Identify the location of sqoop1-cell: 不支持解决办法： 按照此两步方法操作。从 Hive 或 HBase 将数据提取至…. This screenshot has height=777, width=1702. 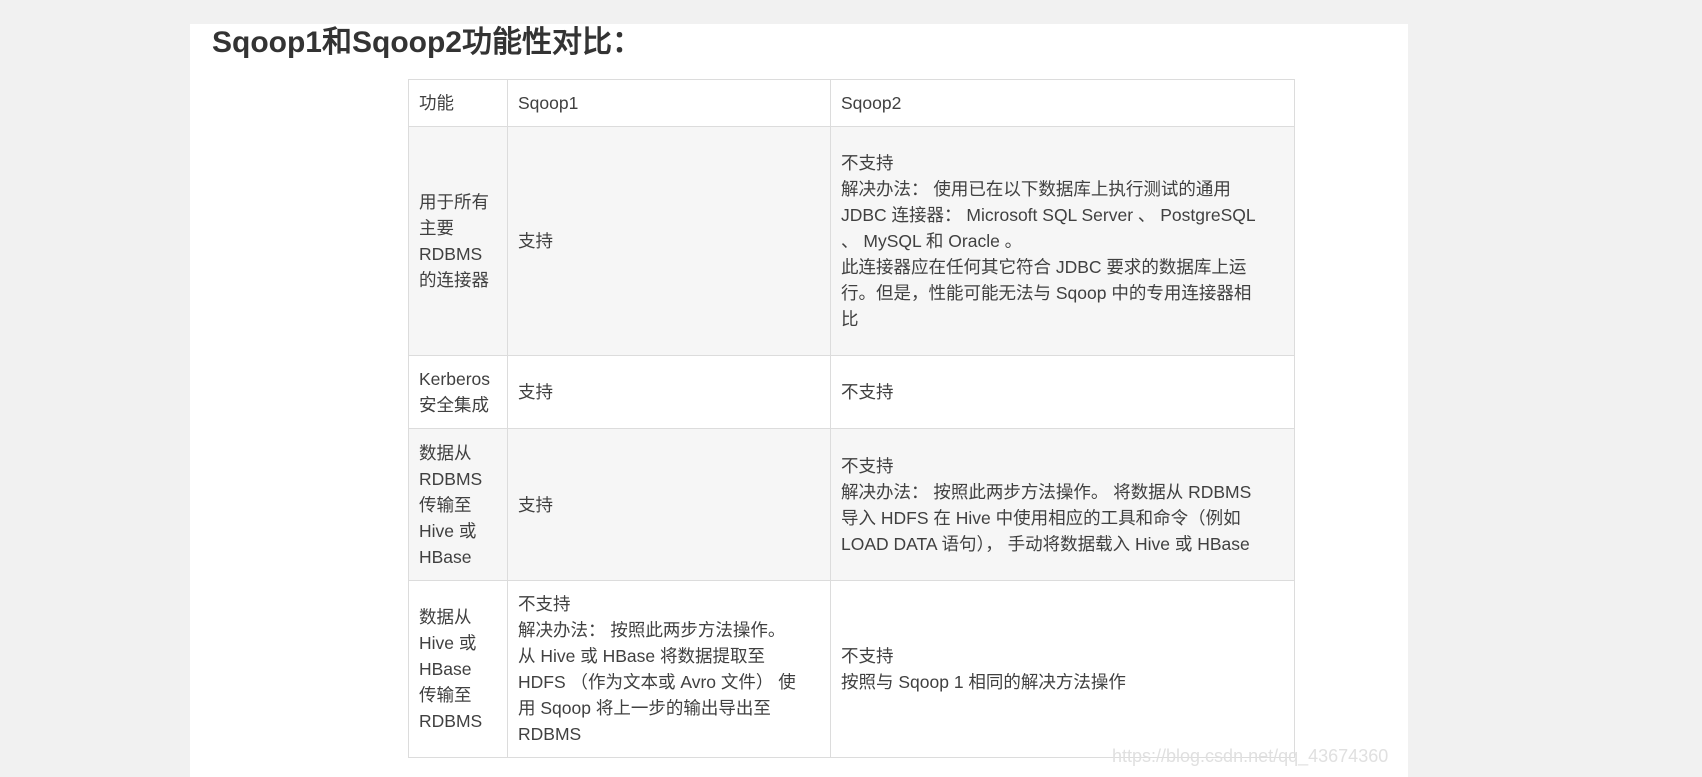
(669, 669).